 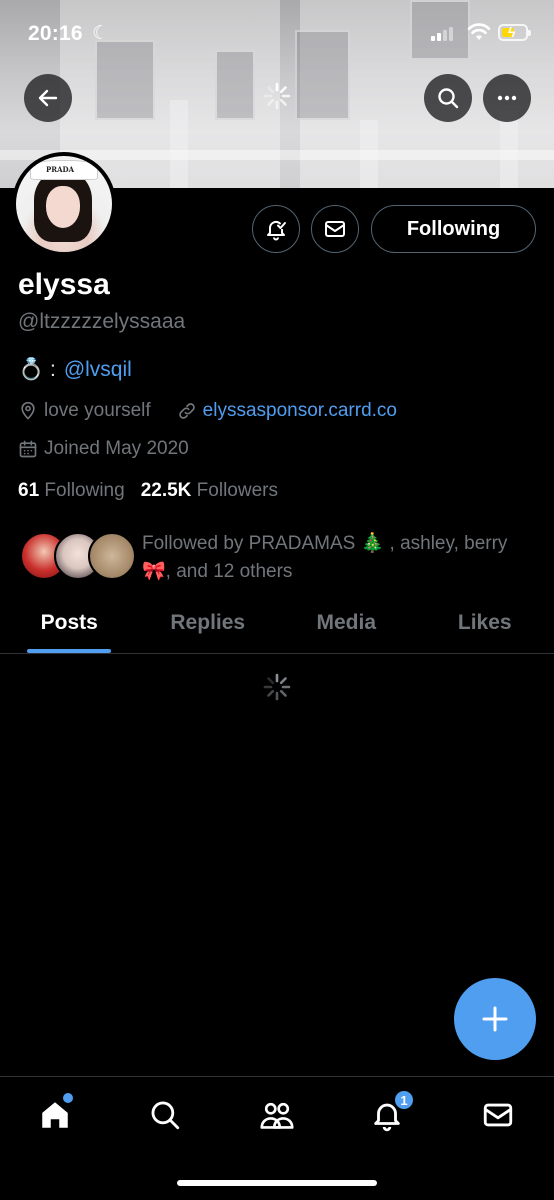 I want to click on bell-check-icon, so click(x=276, y=230).